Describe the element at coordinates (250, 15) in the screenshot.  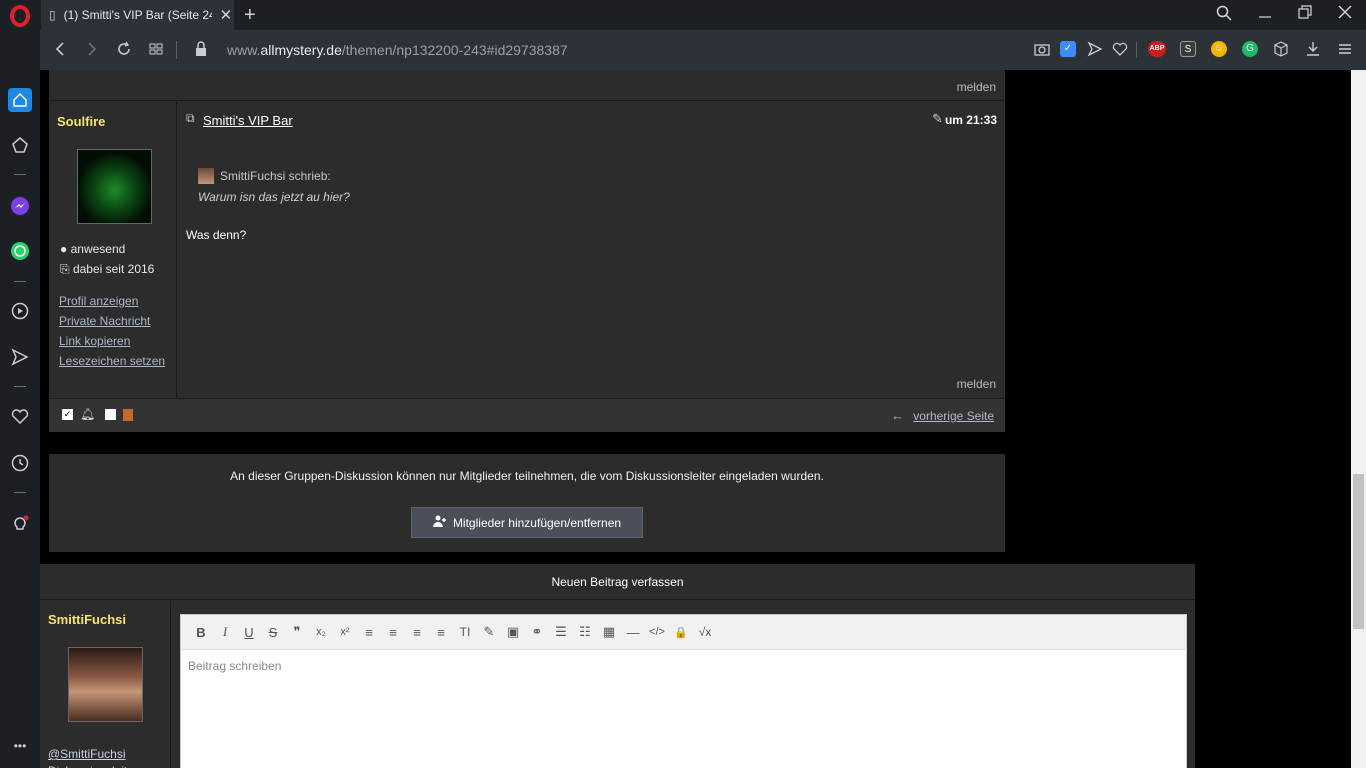
I see `new-tab-icon: +` at that location.